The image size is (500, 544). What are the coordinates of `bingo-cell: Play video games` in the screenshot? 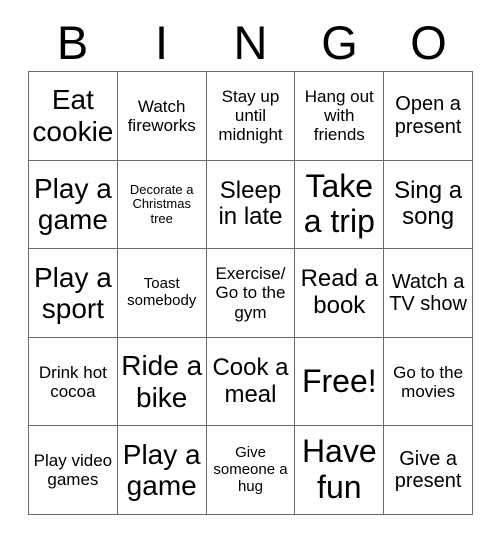 It's located at (73, 470).